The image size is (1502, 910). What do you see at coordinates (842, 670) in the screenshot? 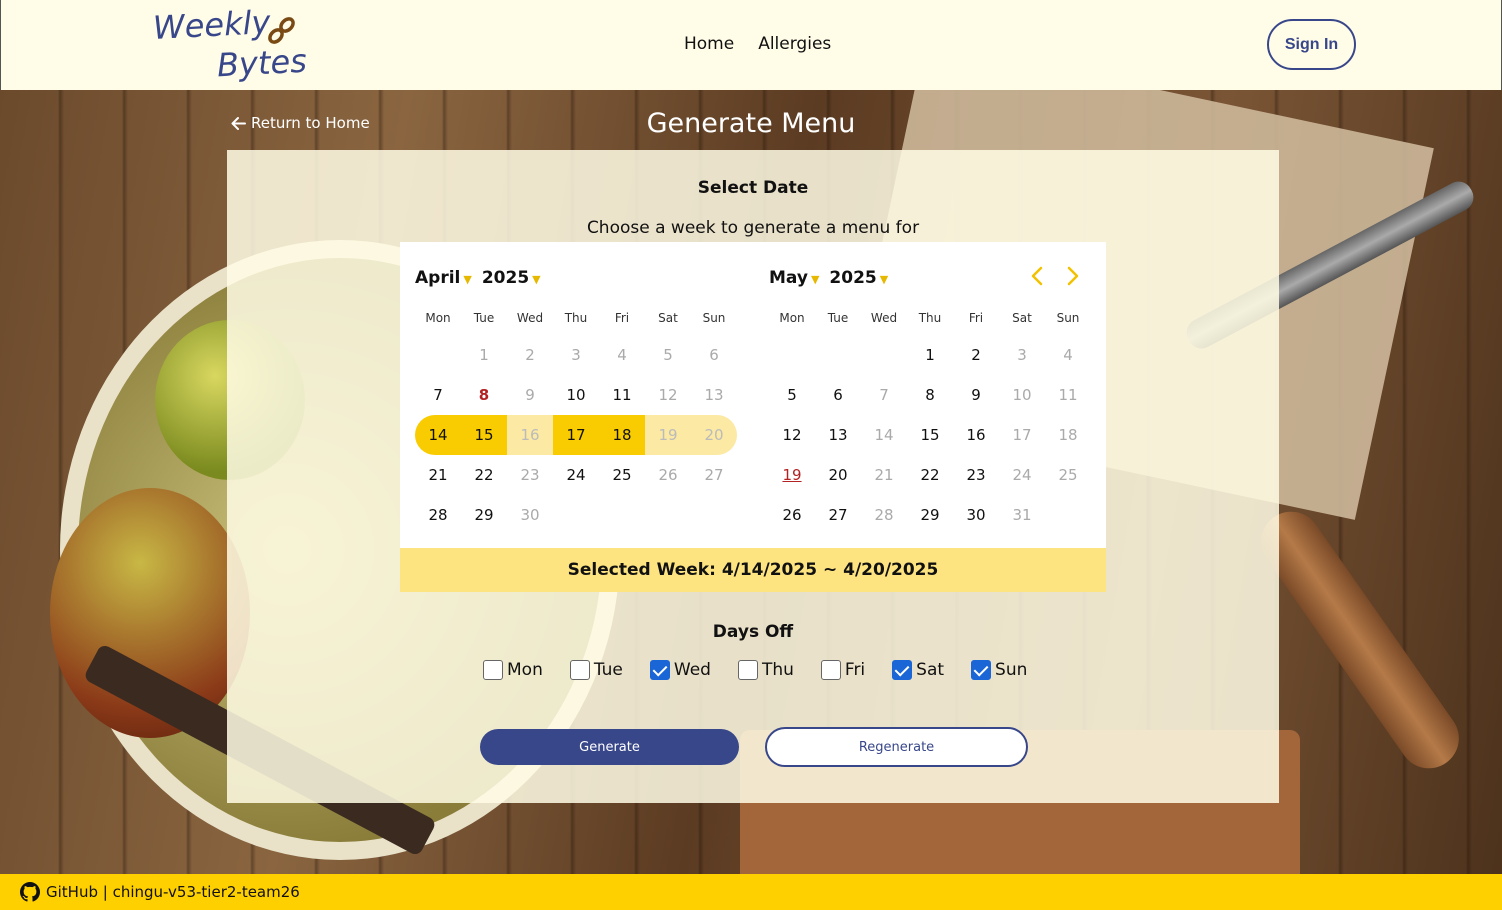
I see `day-off-checkbox-fri: Fri` at bounding box center [842, 670].